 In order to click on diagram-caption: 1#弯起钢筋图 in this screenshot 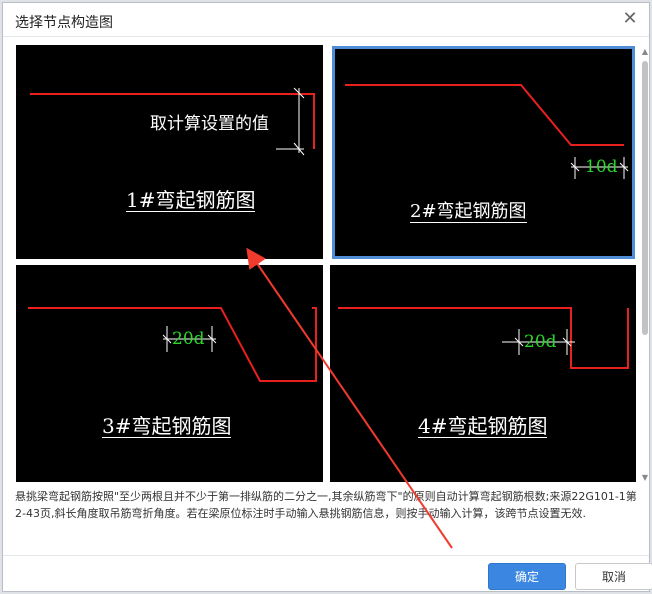, I will do `click(191, 200)`.